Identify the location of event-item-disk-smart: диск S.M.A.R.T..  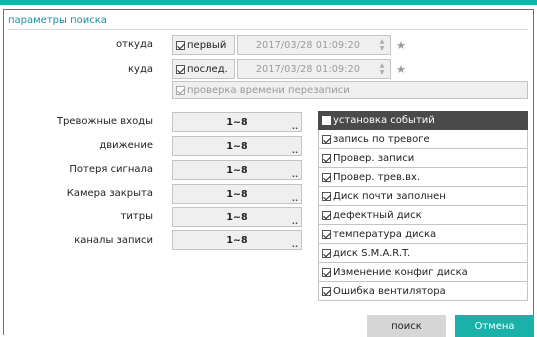
(423, 253).